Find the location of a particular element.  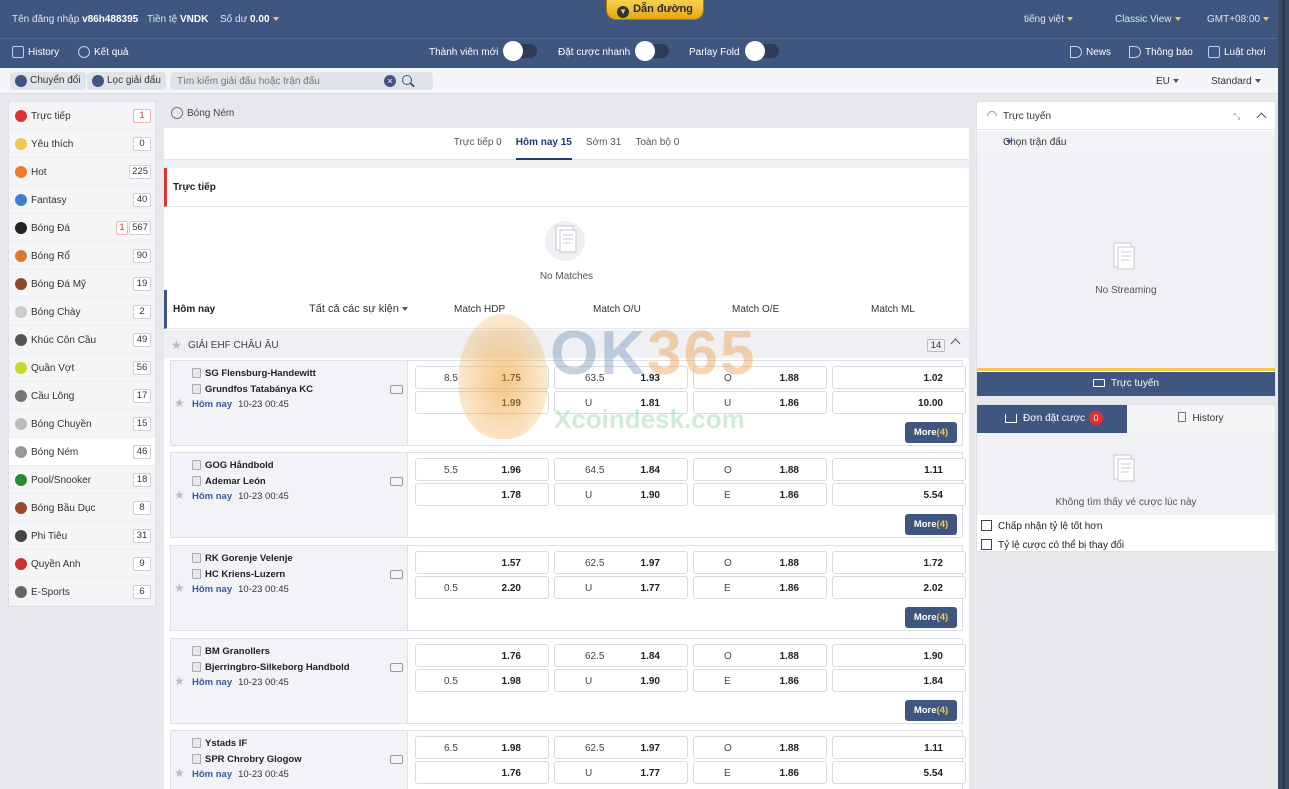

sidebar-item: Quyền Anh 9 is located at coordinates (82, 564).